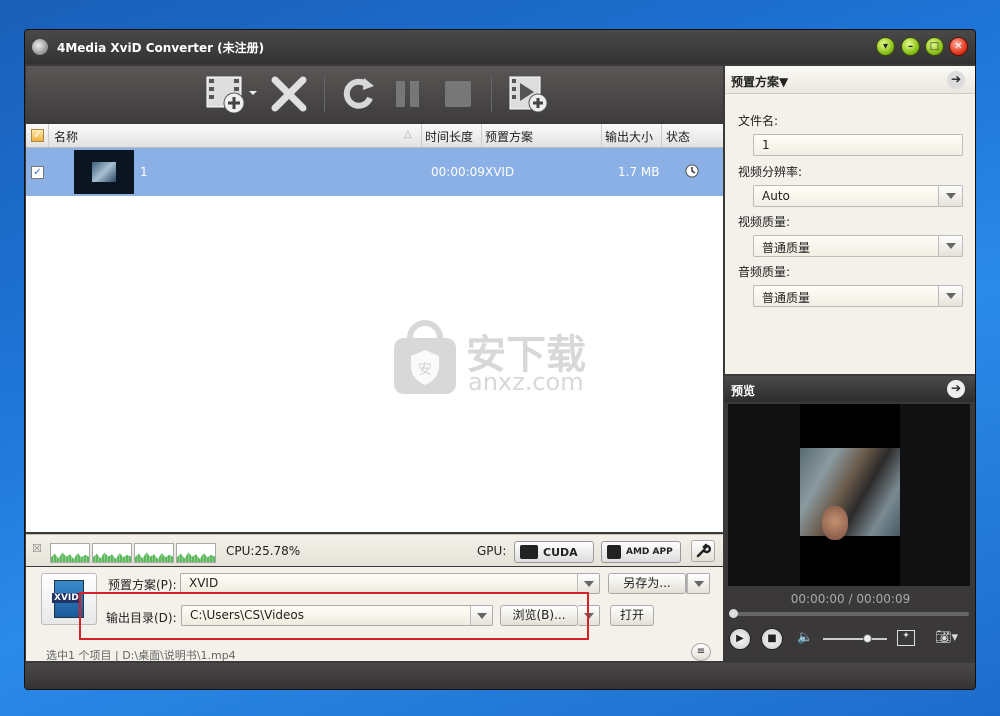 Image resolution: width=1000 pixels, height=716 pixels. Describe the element at coordinates (449, 136) in the screenshot. I see `header-duration: 时间长度` at that location.